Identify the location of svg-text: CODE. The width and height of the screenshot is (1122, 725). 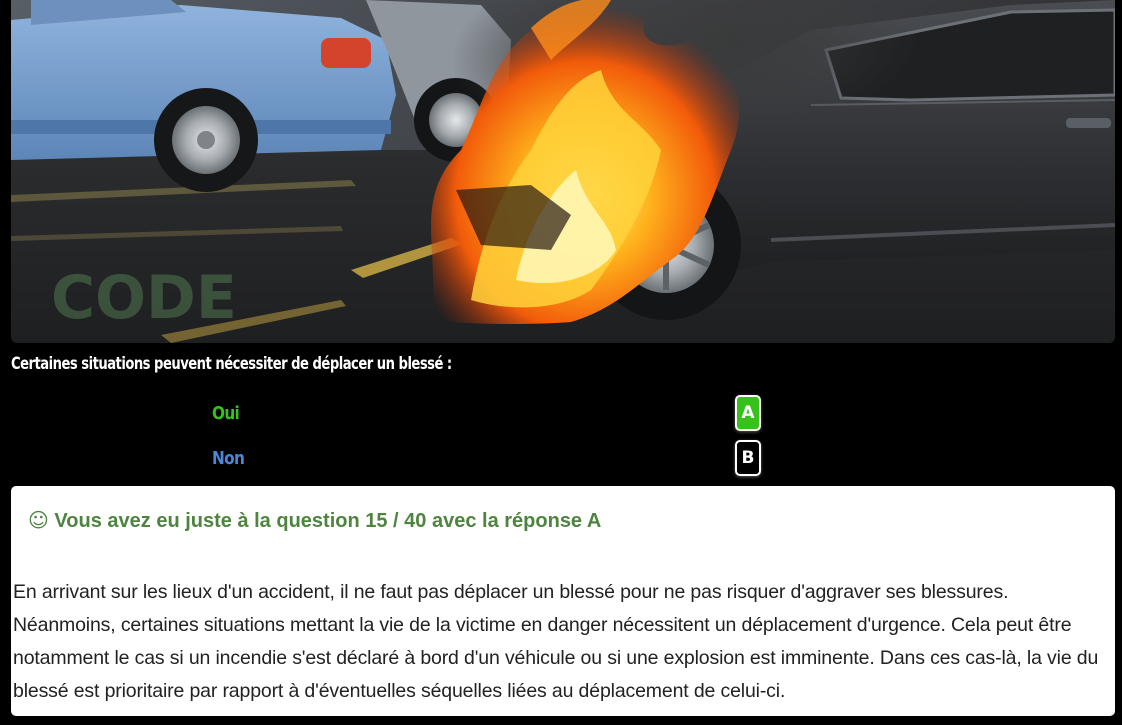
(144, 298).